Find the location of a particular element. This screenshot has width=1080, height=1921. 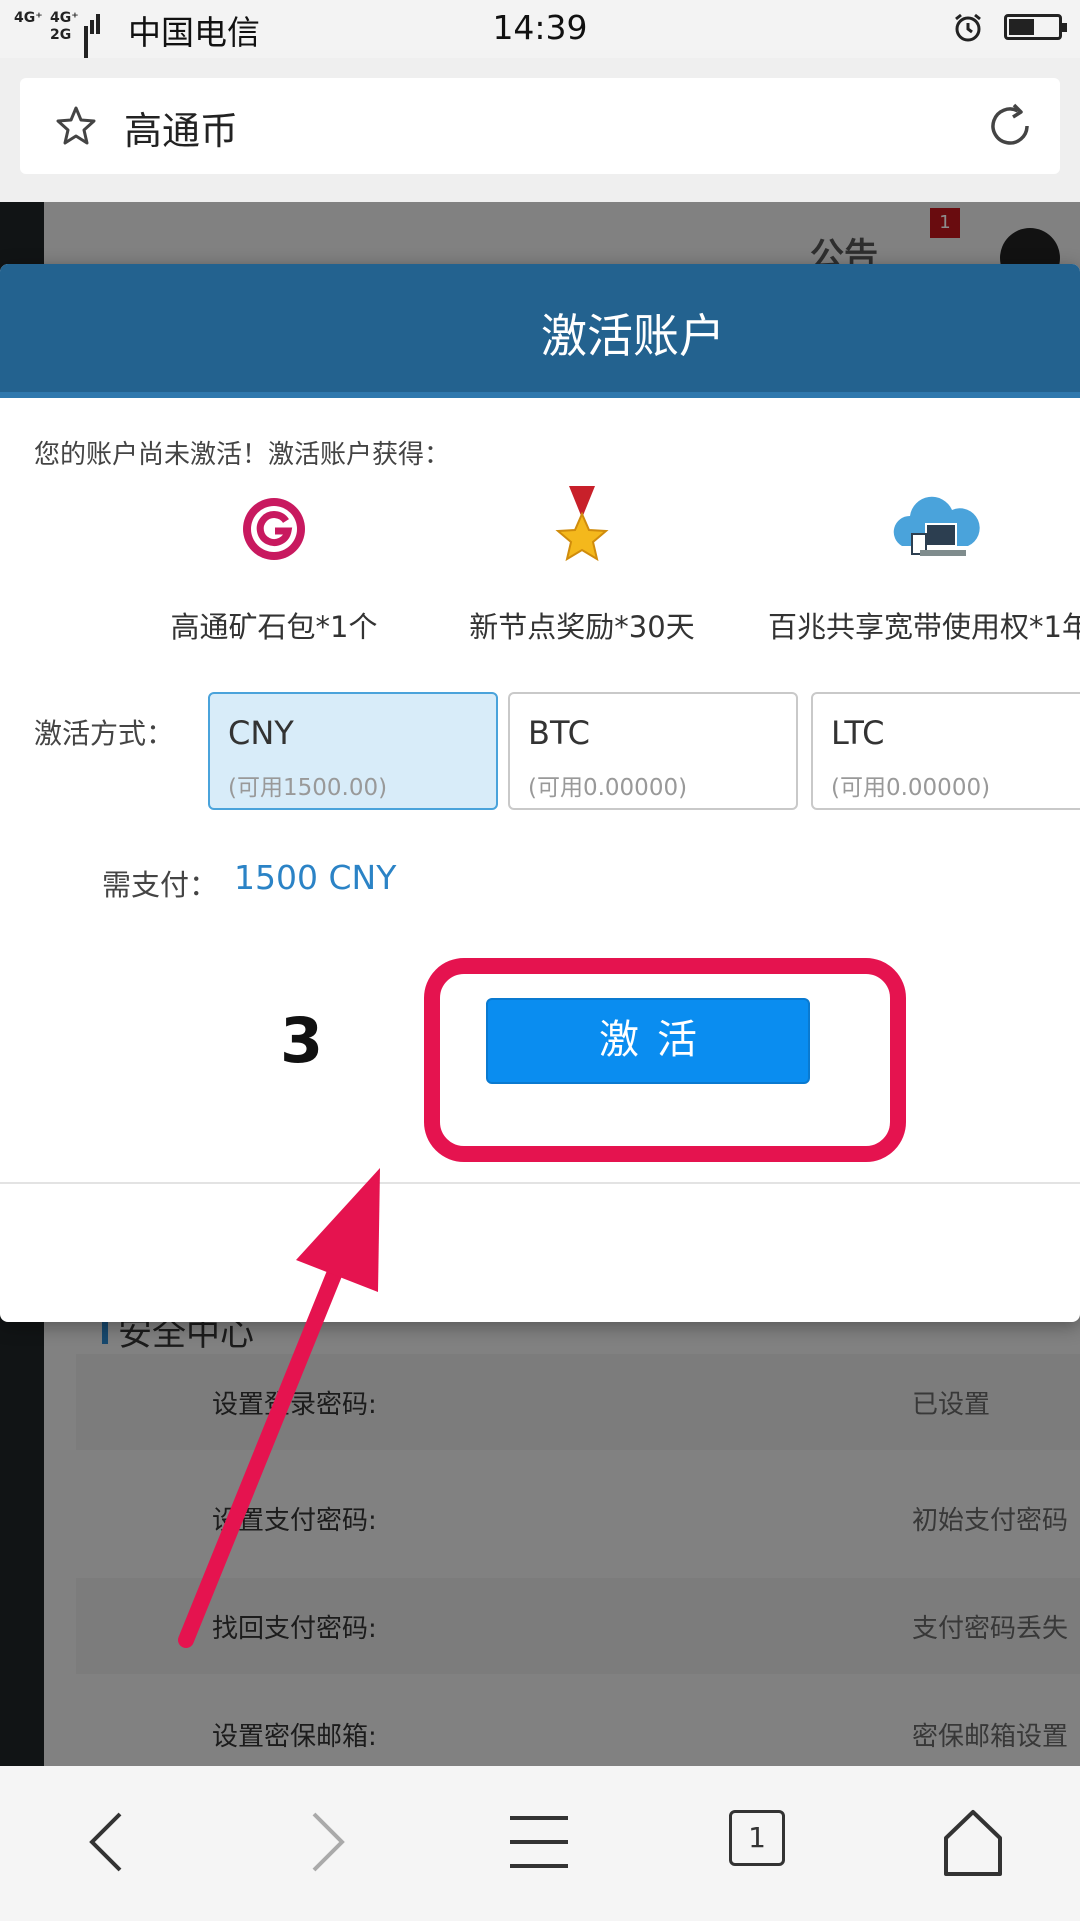

reward-label: 百兆共享宽带使用权*1年 is located at coordinates (924, 627).